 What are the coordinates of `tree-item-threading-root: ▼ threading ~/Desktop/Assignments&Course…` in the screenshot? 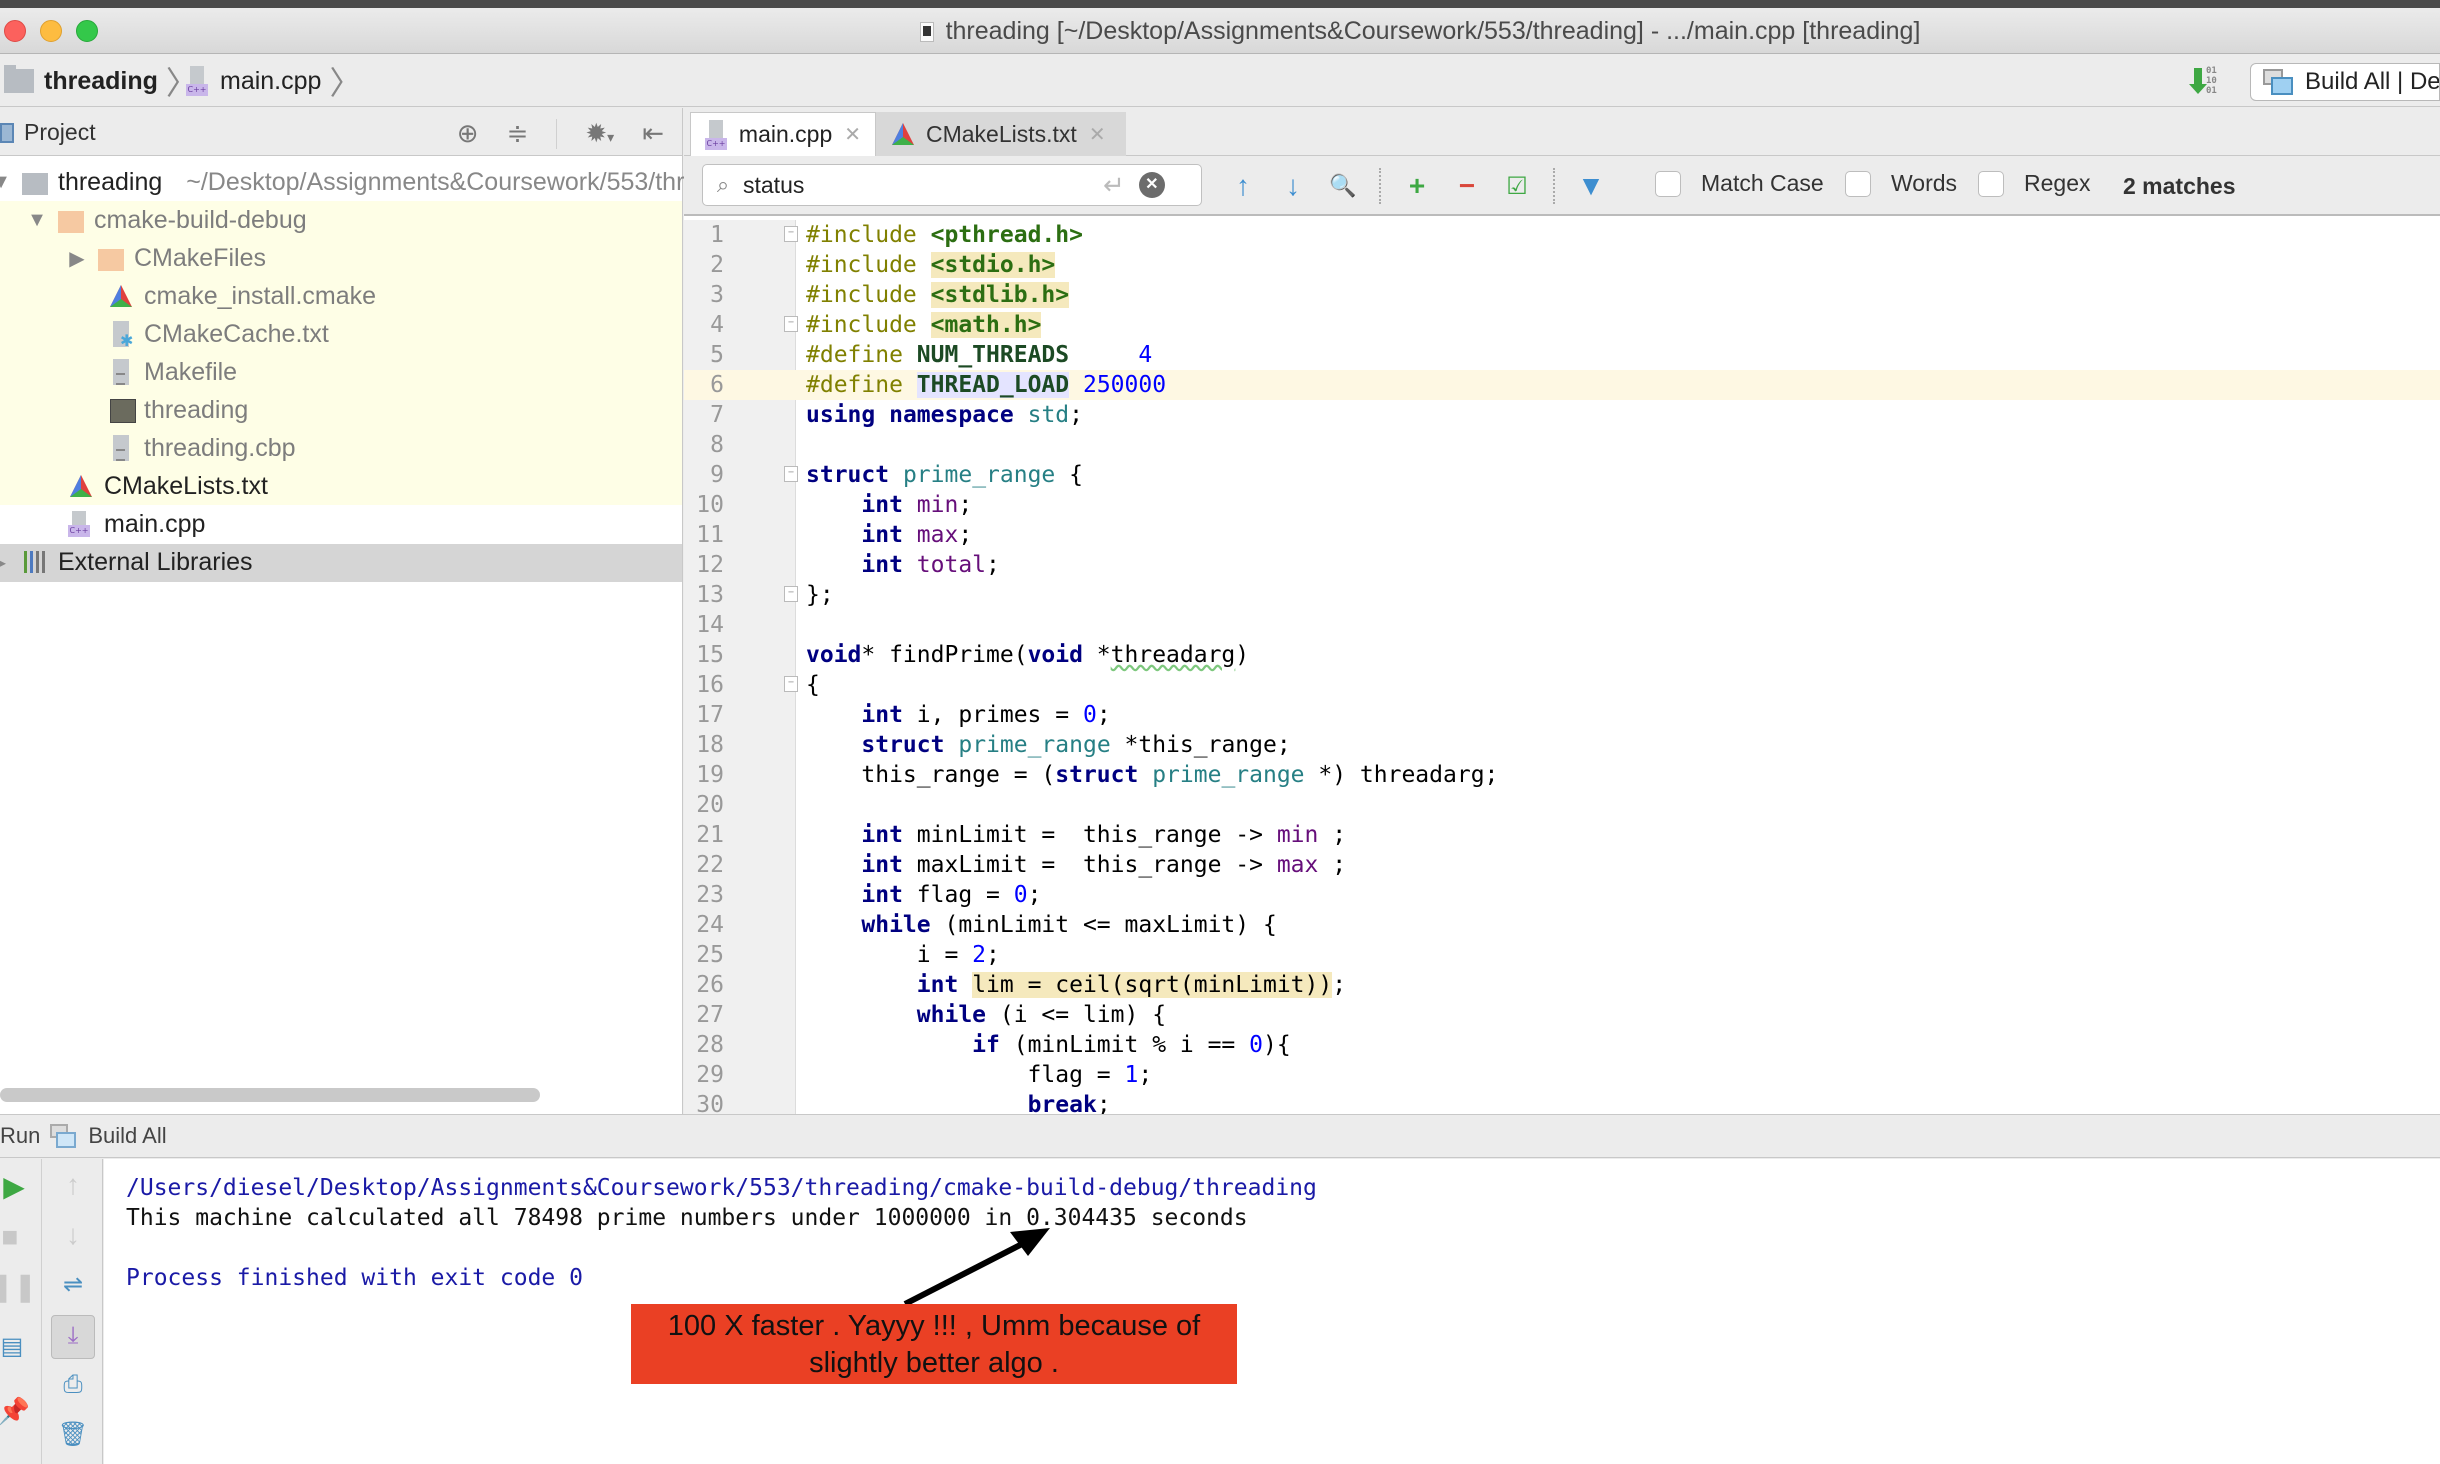 It's located at (379, 182).